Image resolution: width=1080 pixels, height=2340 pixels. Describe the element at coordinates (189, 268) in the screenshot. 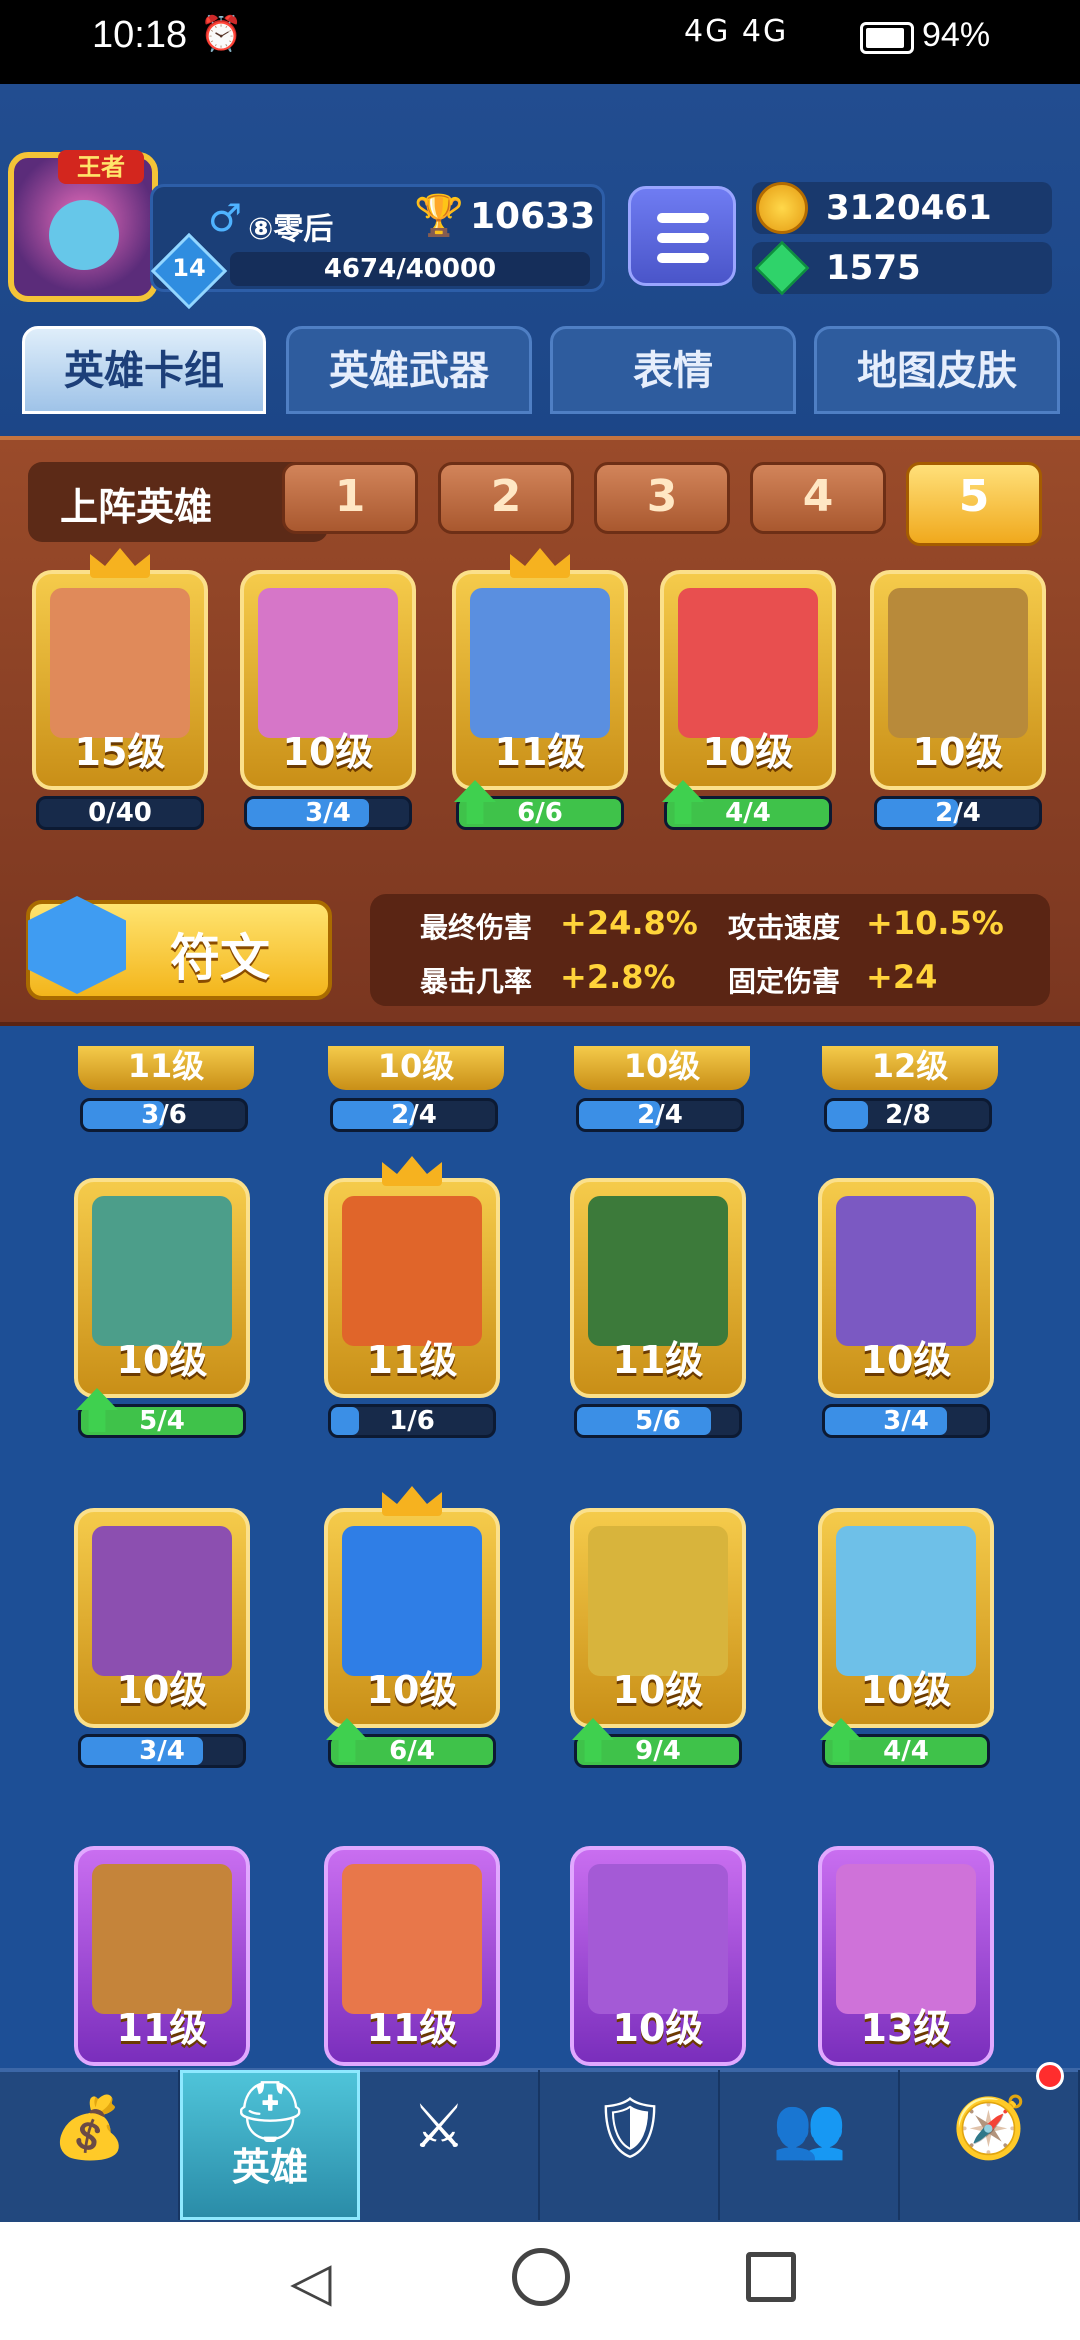

I see `player-level: 14` at that location.